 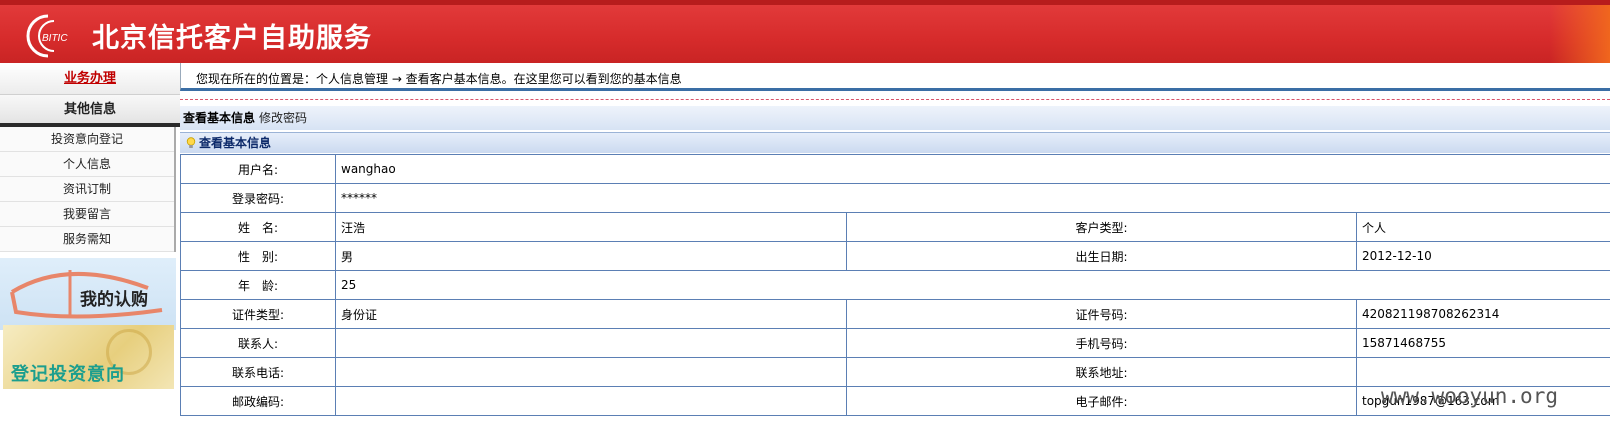 I want to click on register-investment-label: 登记投资意向, so click(x=68, y=374).